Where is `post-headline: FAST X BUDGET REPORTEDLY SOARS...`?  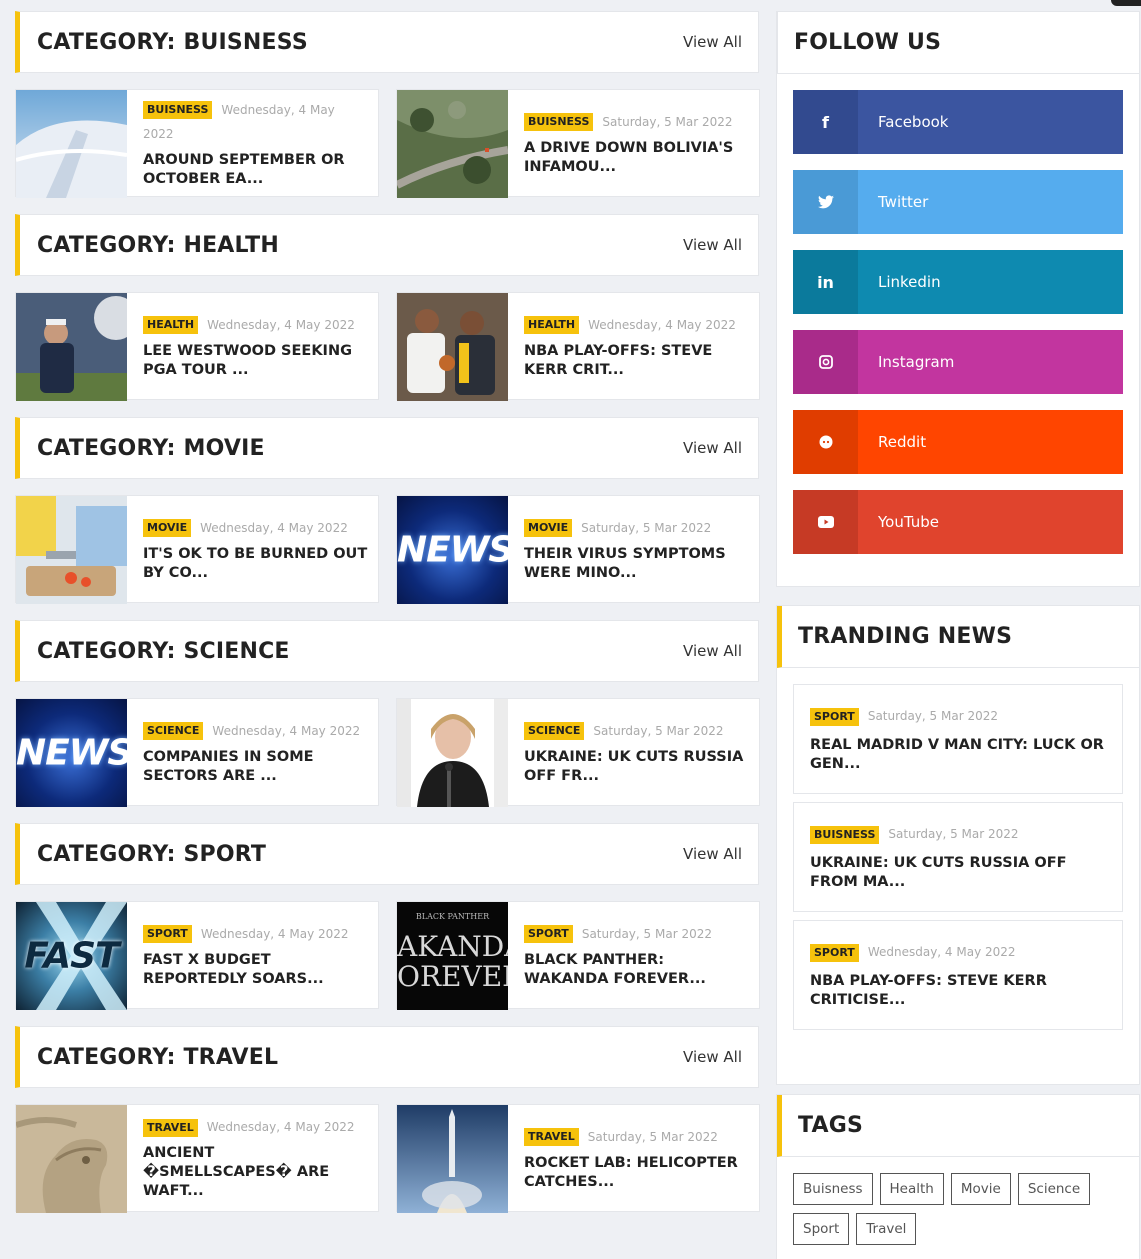
post-headline: FAST X BUDGET REPORTEDLY SOARS... is located at coordinates (255, 970).